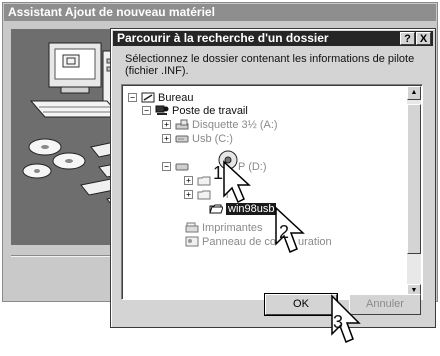 This screenshot has width=440, height=356. Describe the element at coordinates (223, 38) in the screenshot. I see `dialog-title: Parcourir à la recherche d'un dossier` at that location.